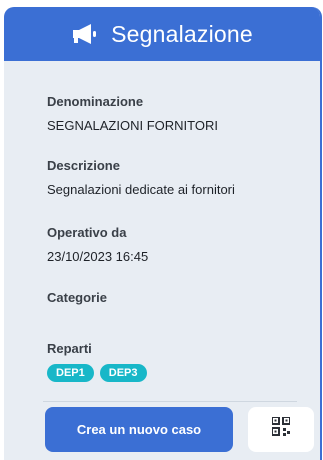 The width and height of the screenshot is (323, 460). What do you see at coordinates (182, 33) in the screenshot?
I see `card-title: Segnalazione` at bounding box center [182, 33].